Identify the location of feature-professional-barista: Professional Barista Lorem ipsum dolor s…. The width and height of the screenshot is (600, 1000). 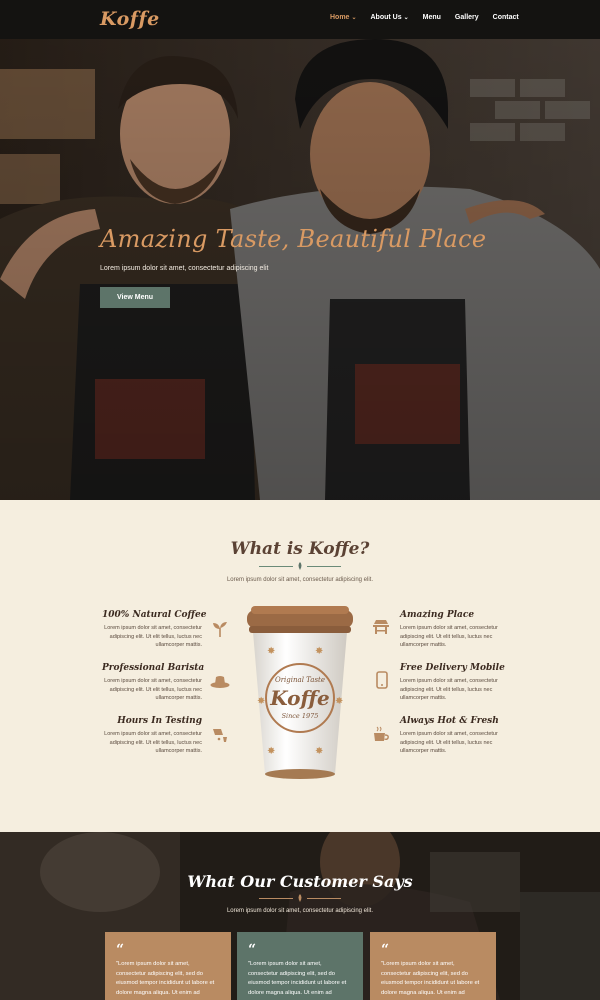
(153, 683).